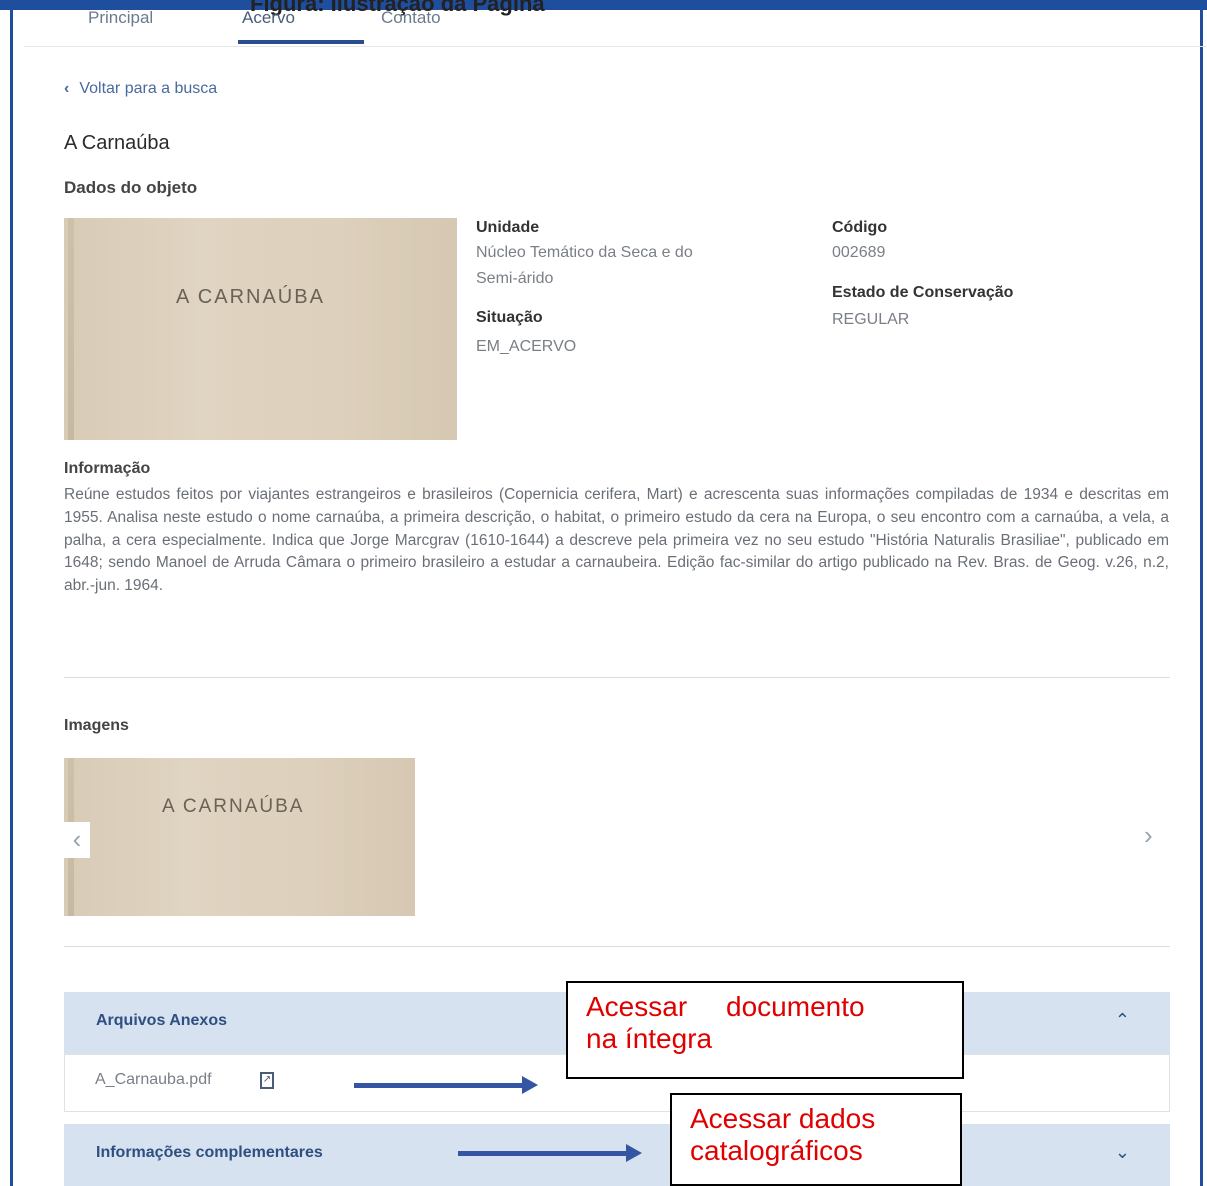 This screenshot has height=1186, width=1207. What do you see at coordinates (725, 1006) in the screenshot?
I see `annotation-document-line1: Acessar documento` at bounding box center [725, 1006].